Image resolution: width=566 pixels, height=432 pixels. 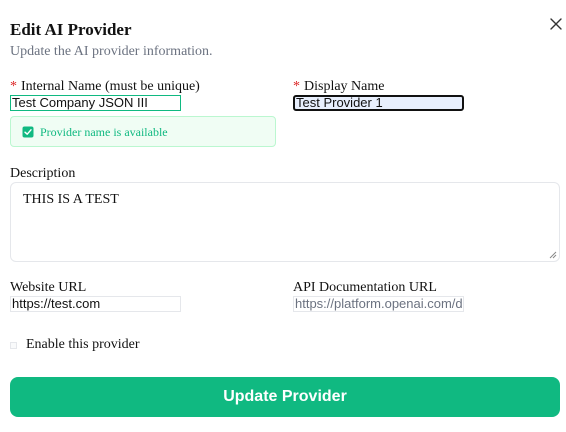 I want to click on display-name-label: * Display Name, so click(x=338, y=87).